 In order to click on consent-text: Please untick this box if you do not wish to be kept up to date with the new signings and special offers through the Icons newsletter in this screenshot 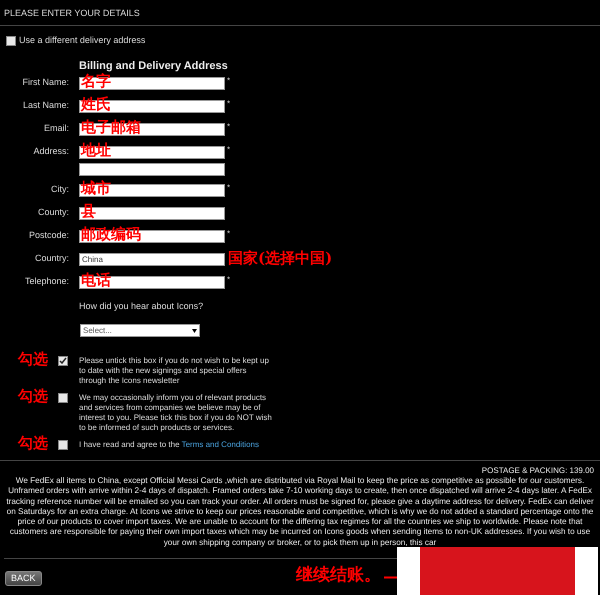, I will do `click(174, 371)`.